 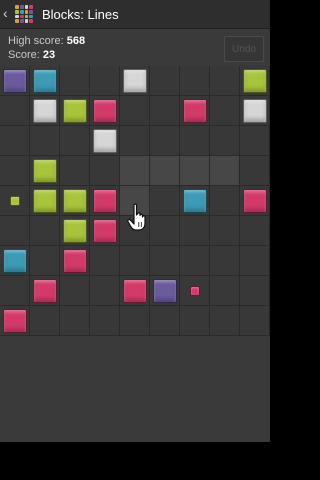 What do you see at coordinates (24, 14) in the screenshot?
I see `color-grid-icon` at bounding box center [24, 14].